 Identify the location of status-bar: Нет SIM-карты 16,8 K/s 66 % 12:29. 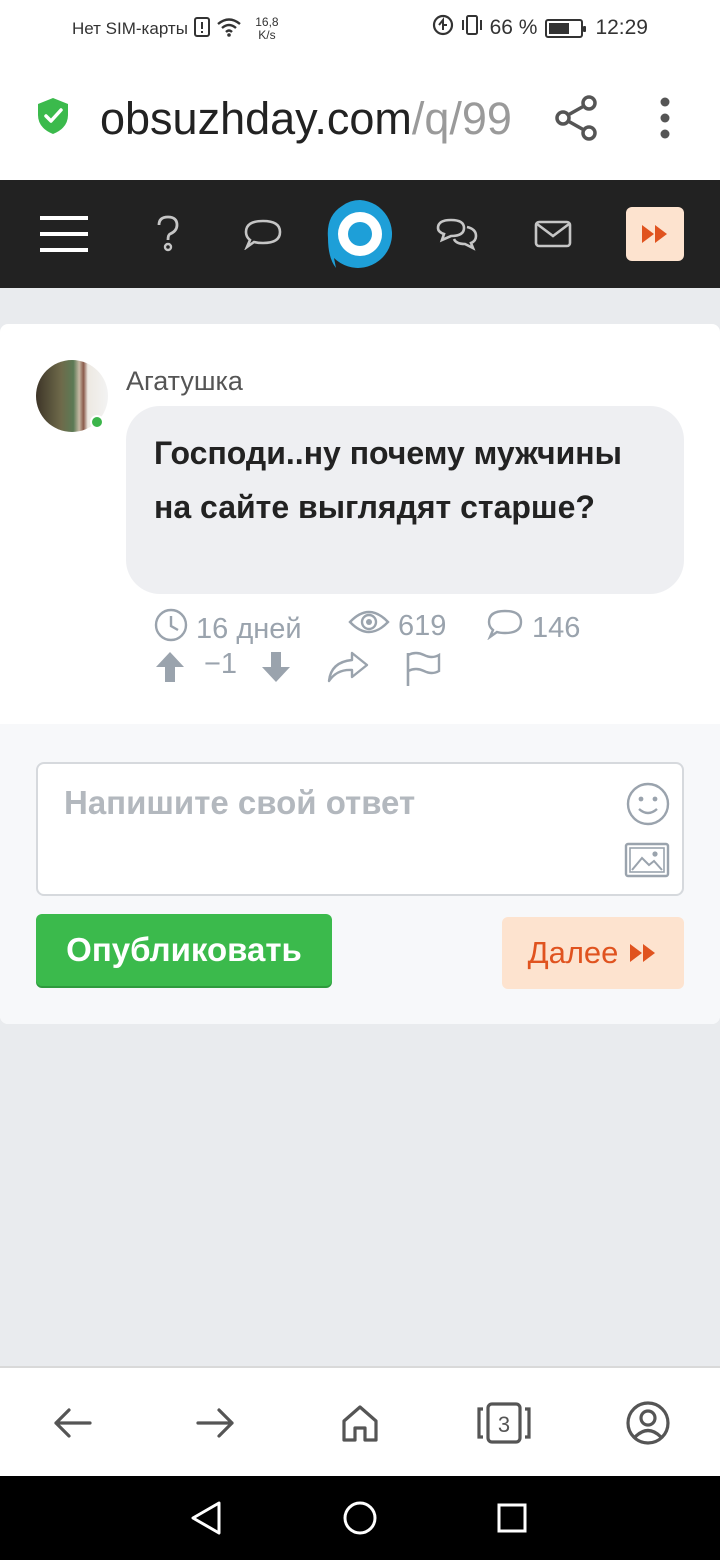
(360, 28).